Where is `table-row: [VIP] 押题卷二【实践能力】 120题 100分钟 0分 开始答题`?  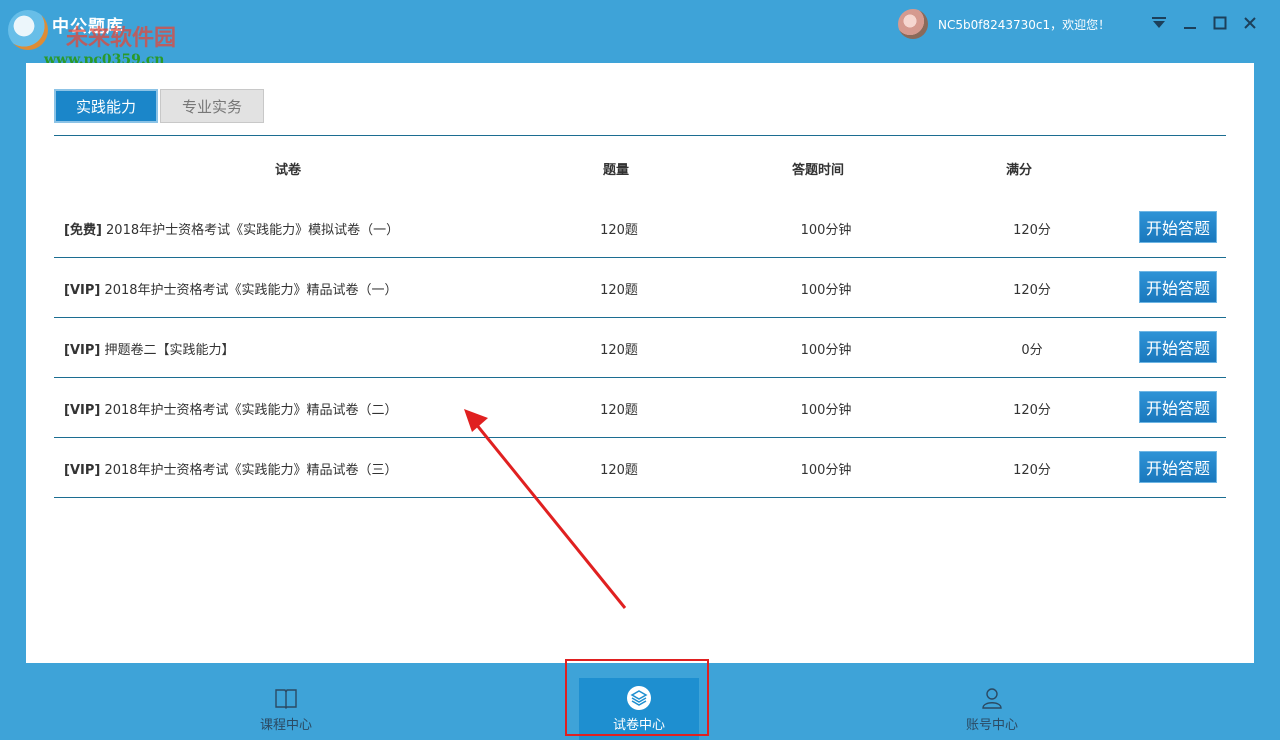
table-row: [VIP] 押题卷二【实践能力】 120题 100分钟 0分 开始答题 is located at coordinates (640, 347).